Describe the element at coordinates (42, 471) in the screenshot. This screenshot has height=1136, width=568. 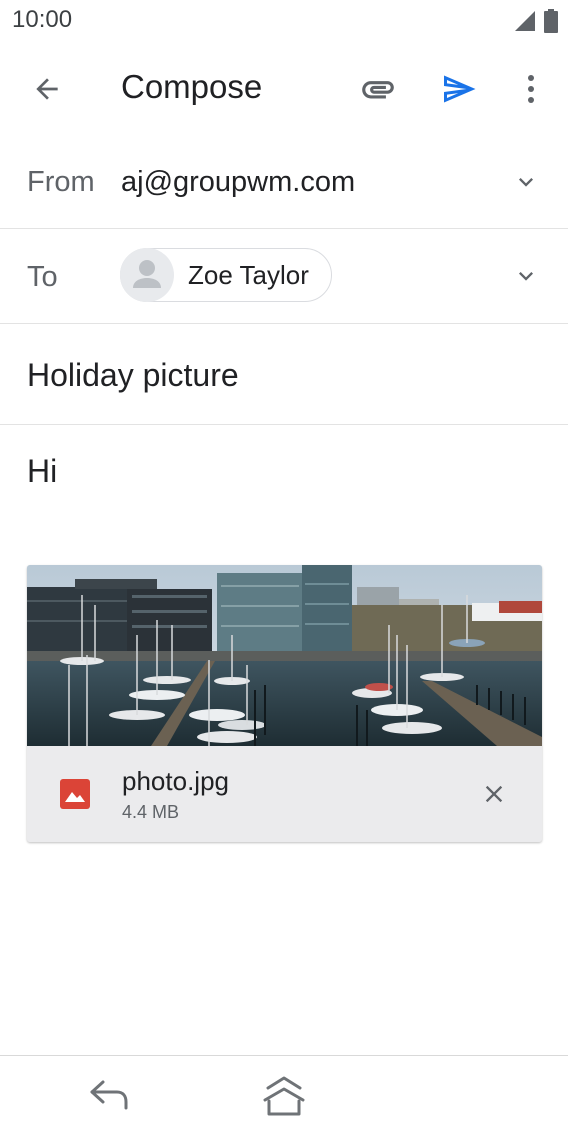
I see `body-field: Hi` at that location.